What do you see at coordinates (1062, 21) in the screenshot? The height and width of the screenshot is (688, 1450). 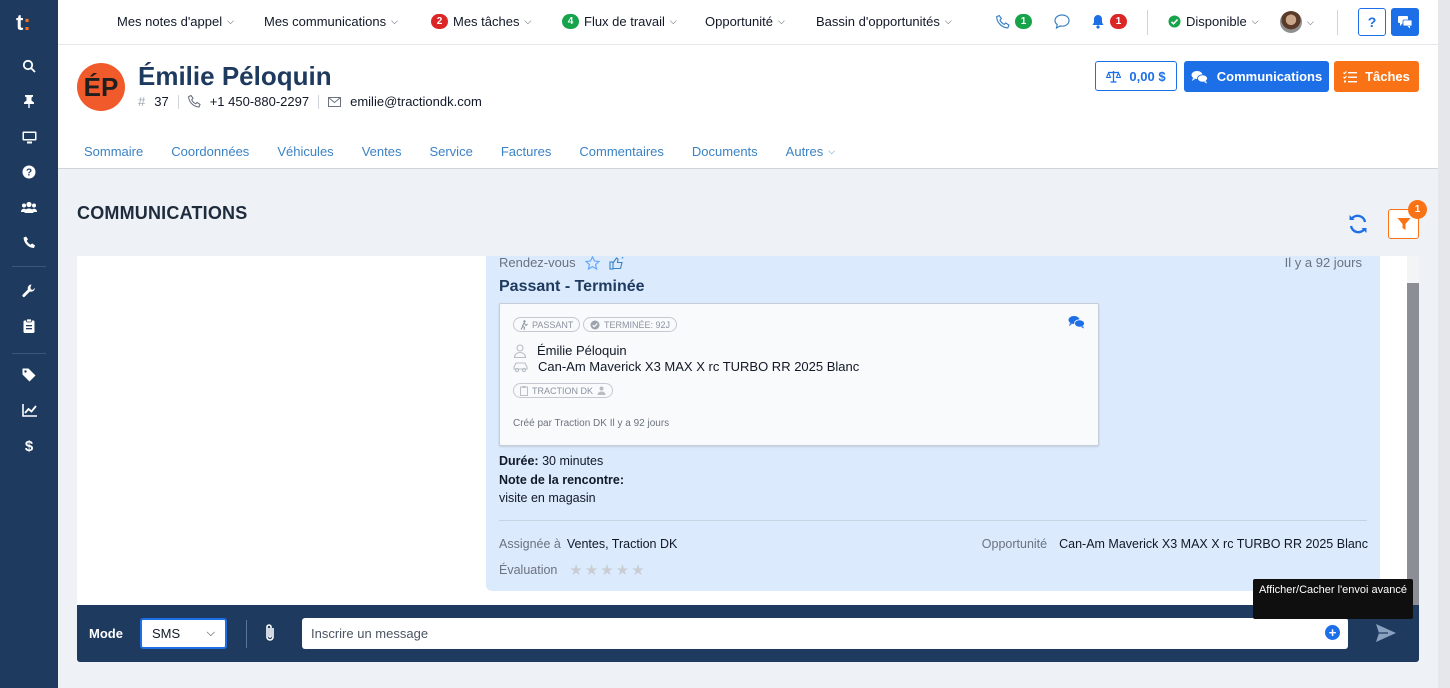 I see `chat-bubble-icon` at bounding box center [1062, 21].